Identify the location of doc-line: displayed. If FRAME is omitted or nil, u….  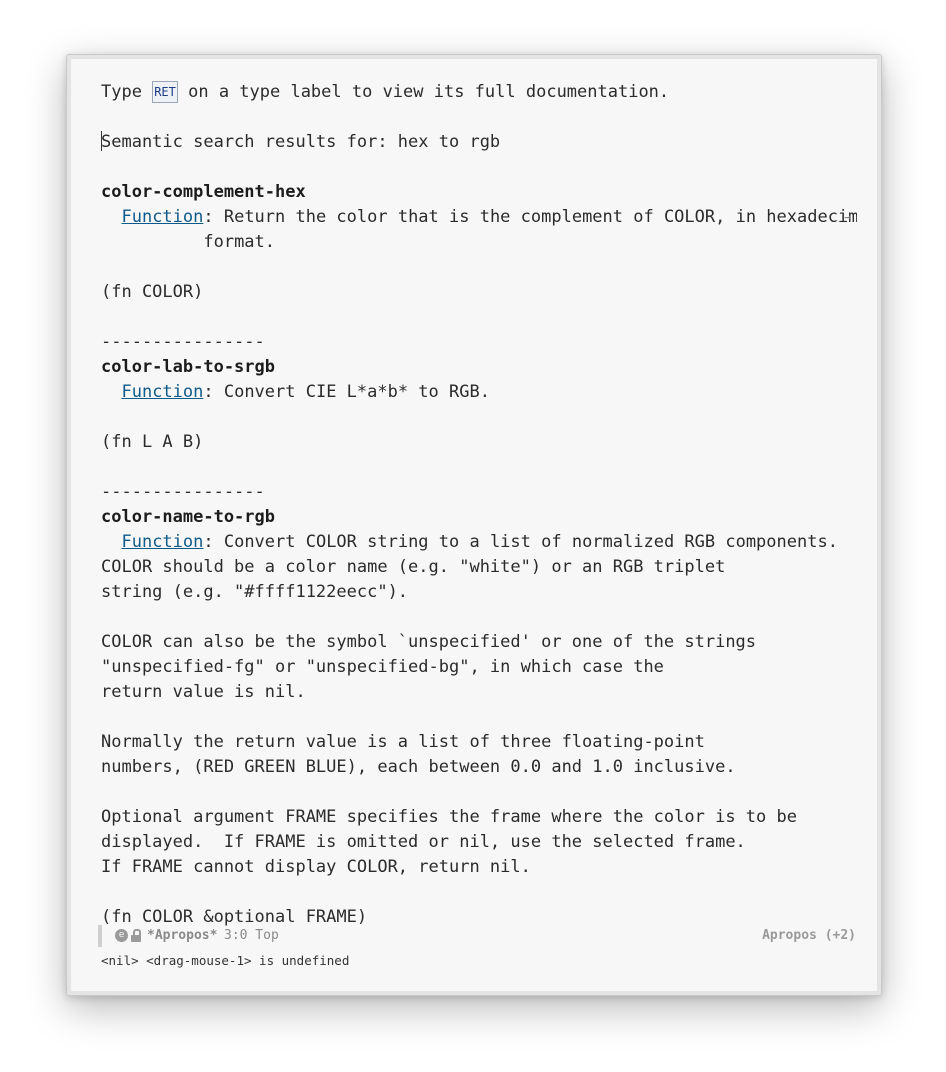
(423, 842).